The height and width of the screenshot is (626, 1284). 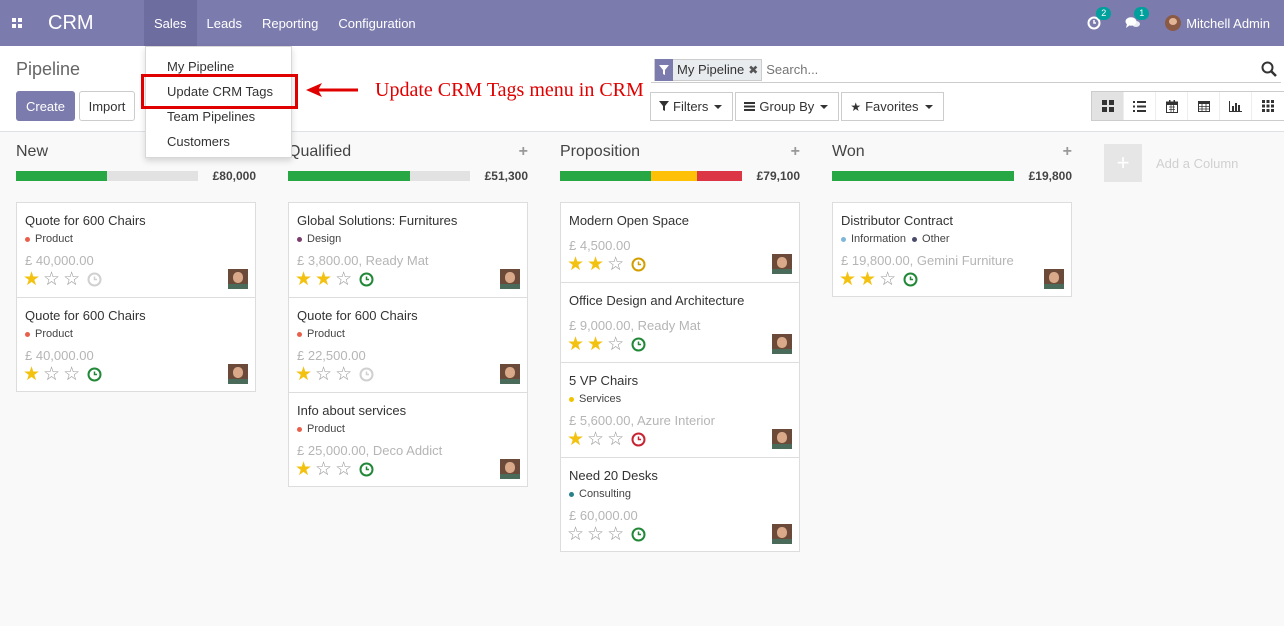 I want to click on remove-facet-icon: ✖, so click(x=754, y=70).